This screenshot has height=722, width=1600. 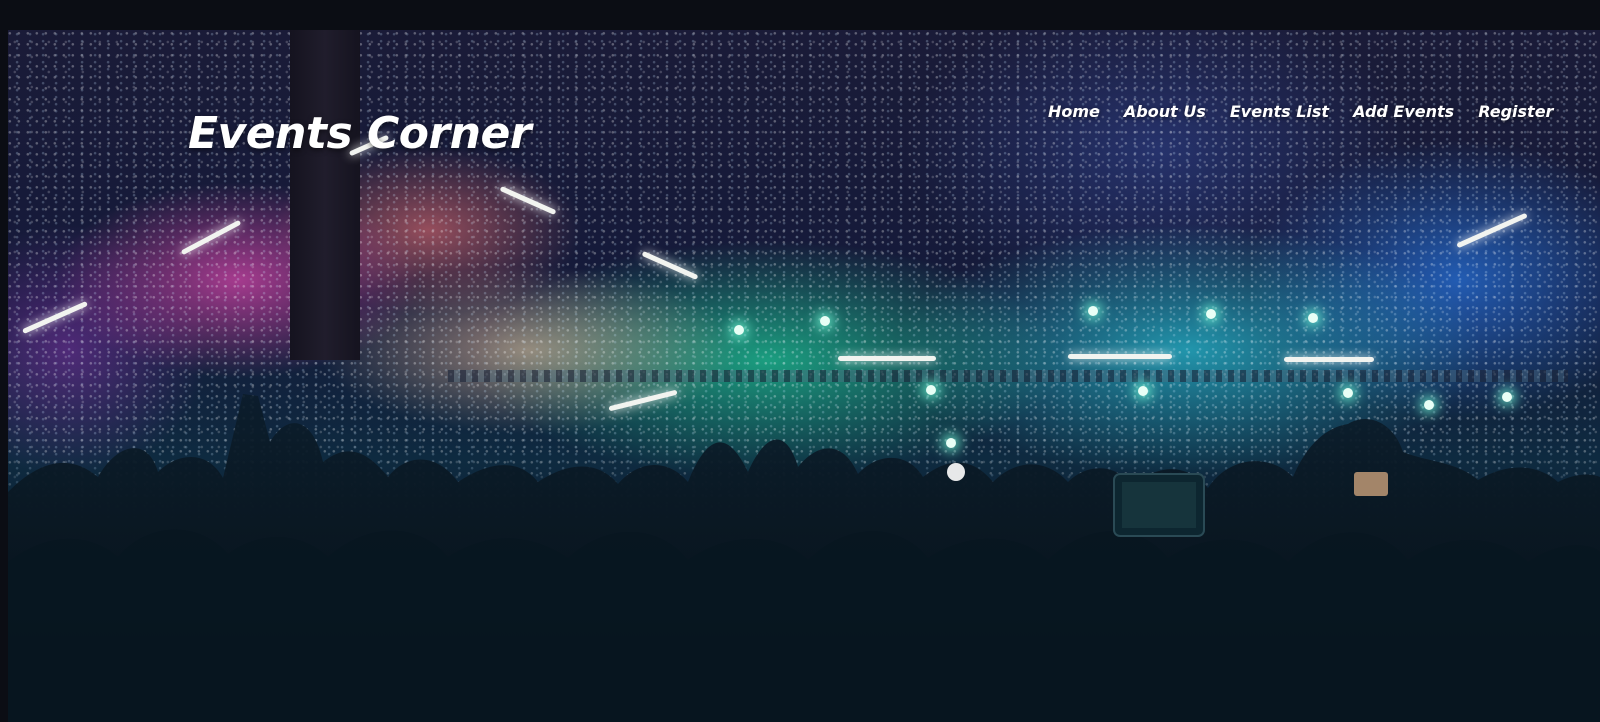 What do you see at coordinates (1515, 111) in the screenshot?
I see `nav-register-link: Register` at bounding box center [1515, 111].